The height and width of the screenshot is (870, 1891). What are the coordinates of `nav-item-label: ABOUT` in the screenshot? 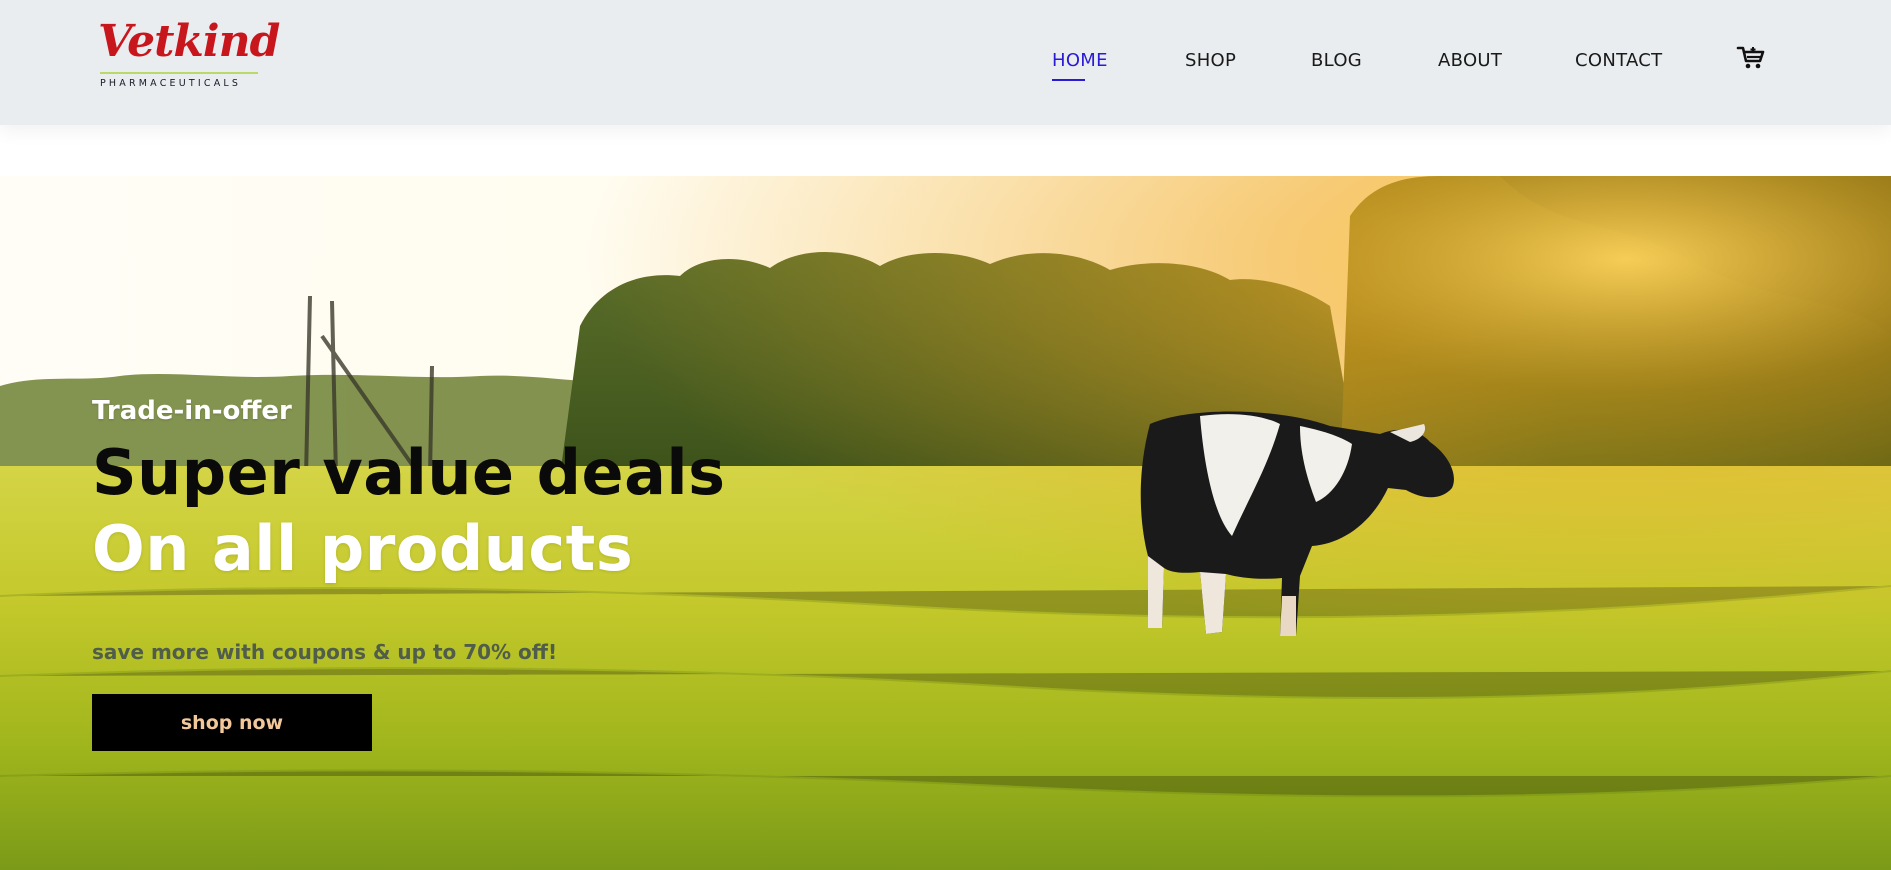 It's located at (1470, 60).